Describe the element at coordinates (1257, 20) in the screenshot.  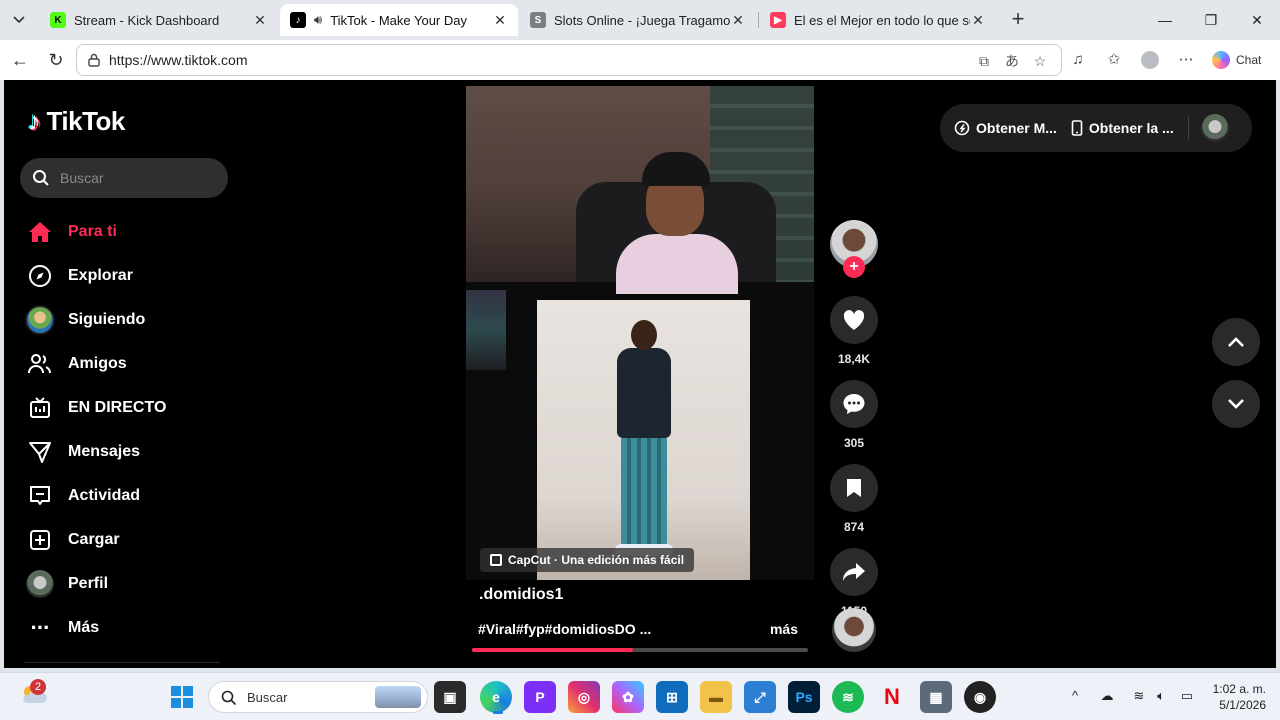
I see `close-window-button: ✕` at that location.